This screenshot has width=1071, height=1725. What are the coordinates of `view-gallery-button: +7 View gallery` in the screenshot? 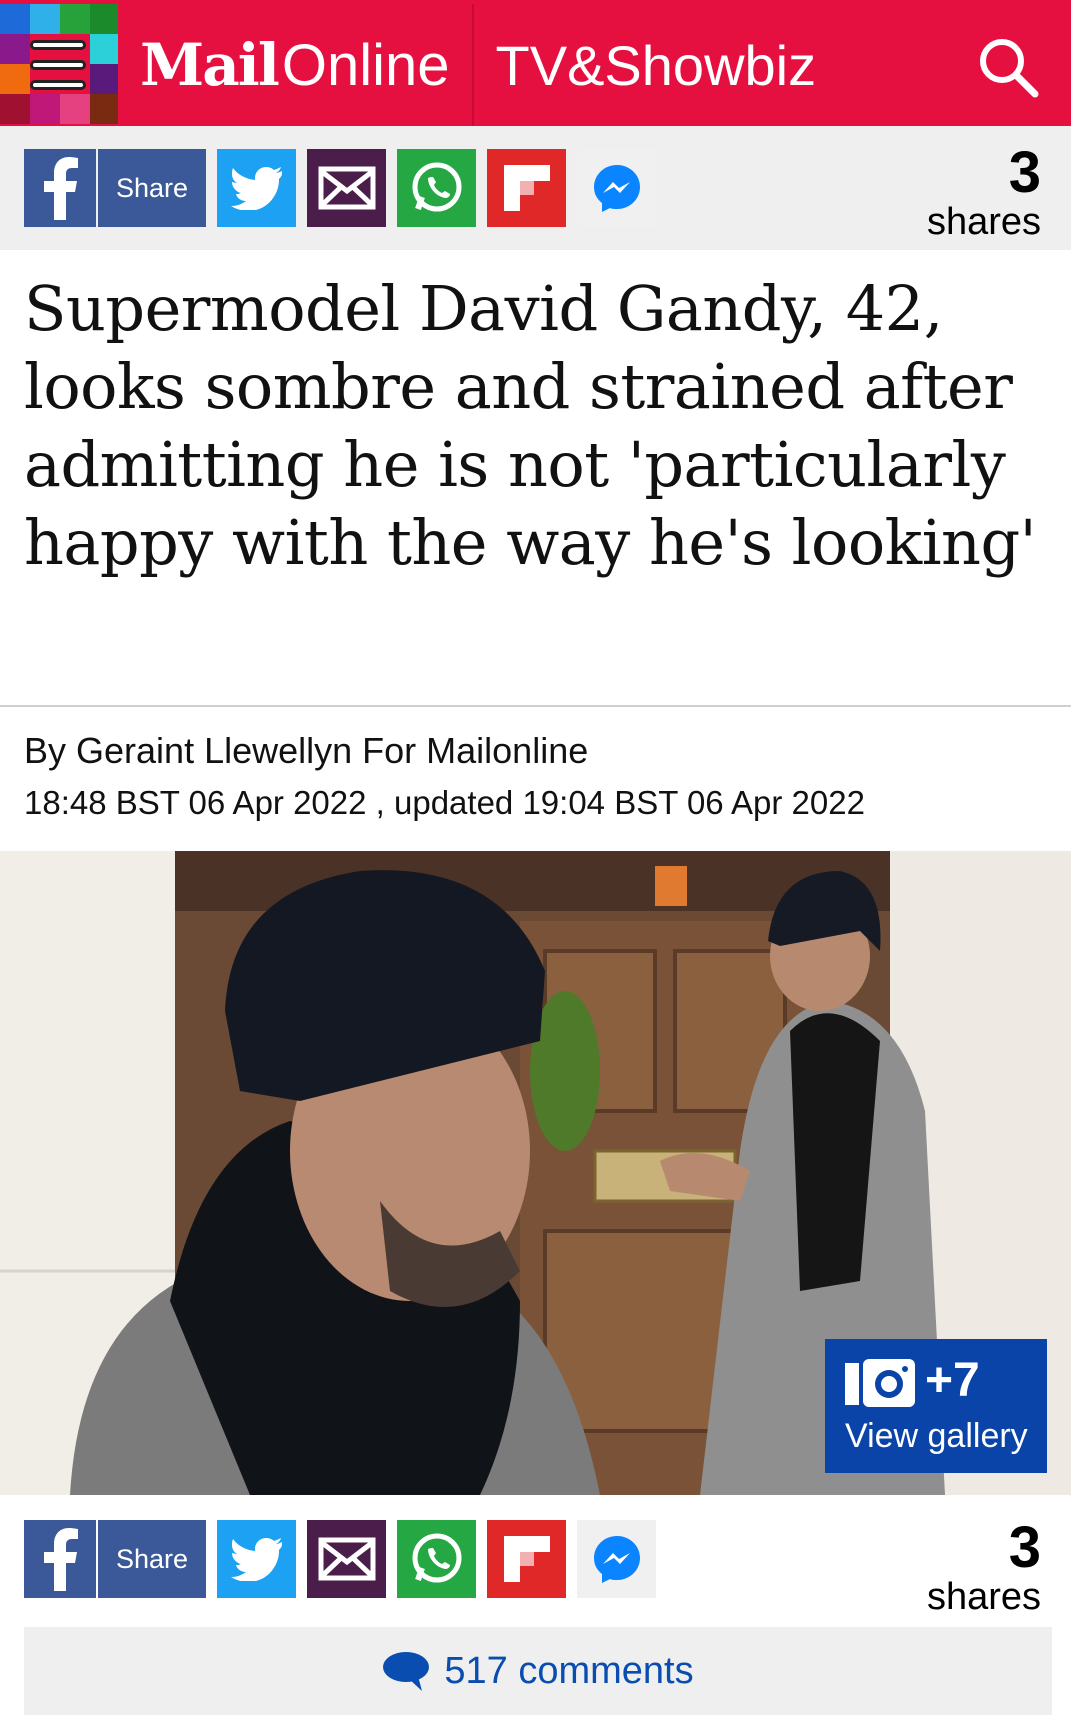 It's located at (936, 1406).